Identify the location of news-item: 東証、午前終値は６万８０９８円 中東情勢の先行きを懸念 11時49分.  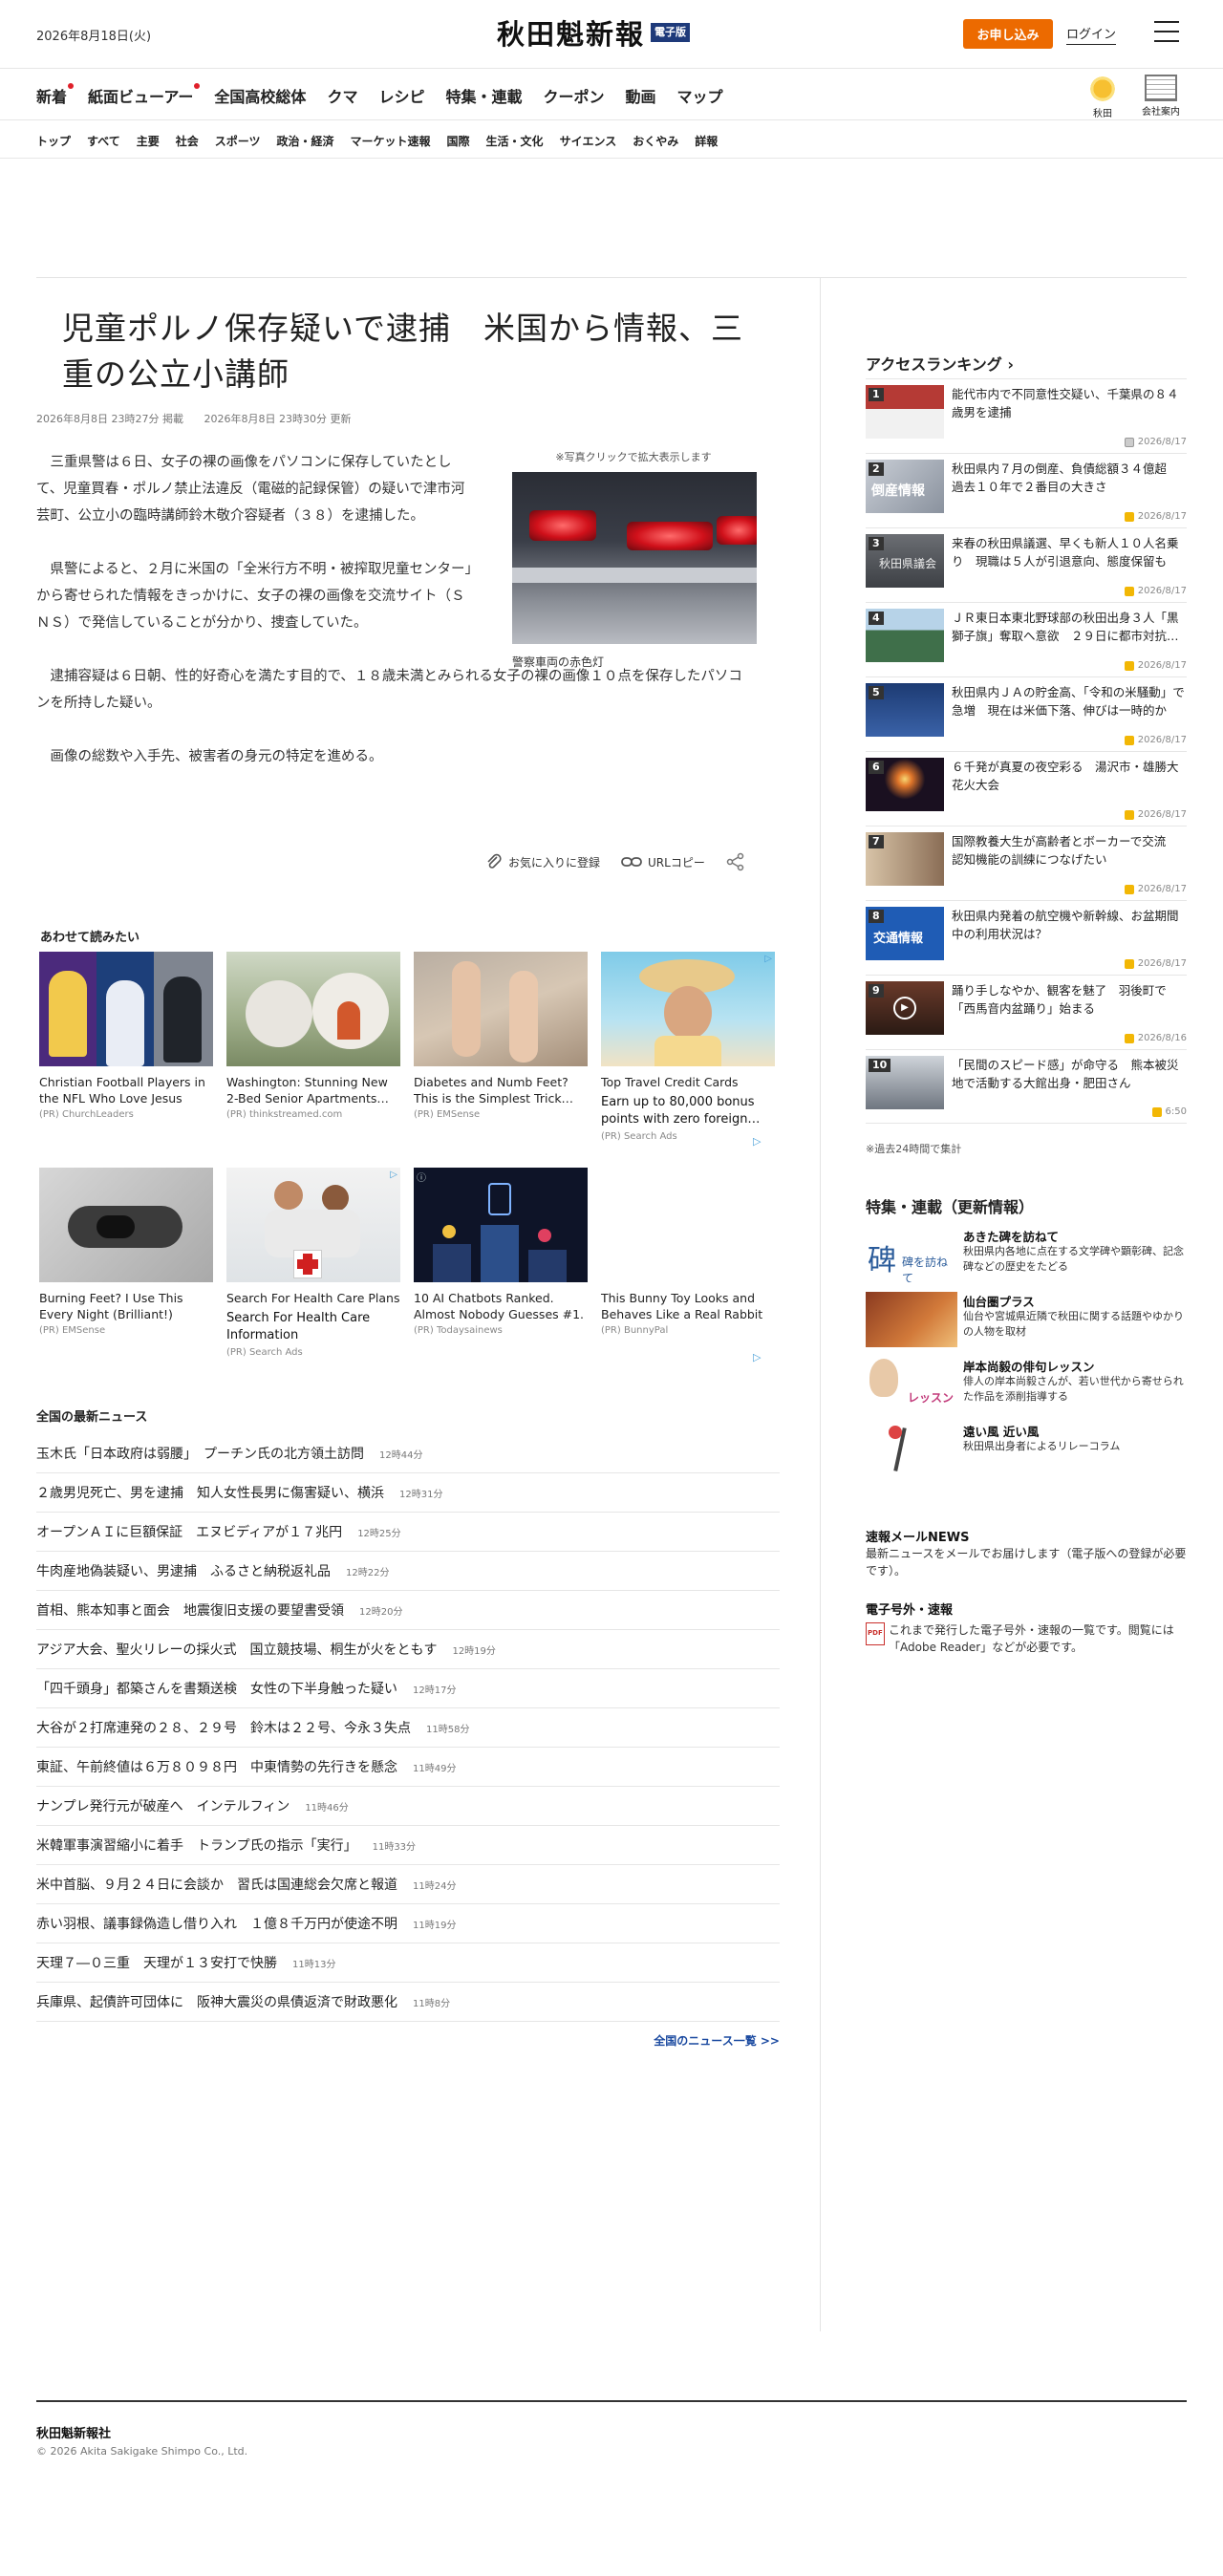
(408, 1767).